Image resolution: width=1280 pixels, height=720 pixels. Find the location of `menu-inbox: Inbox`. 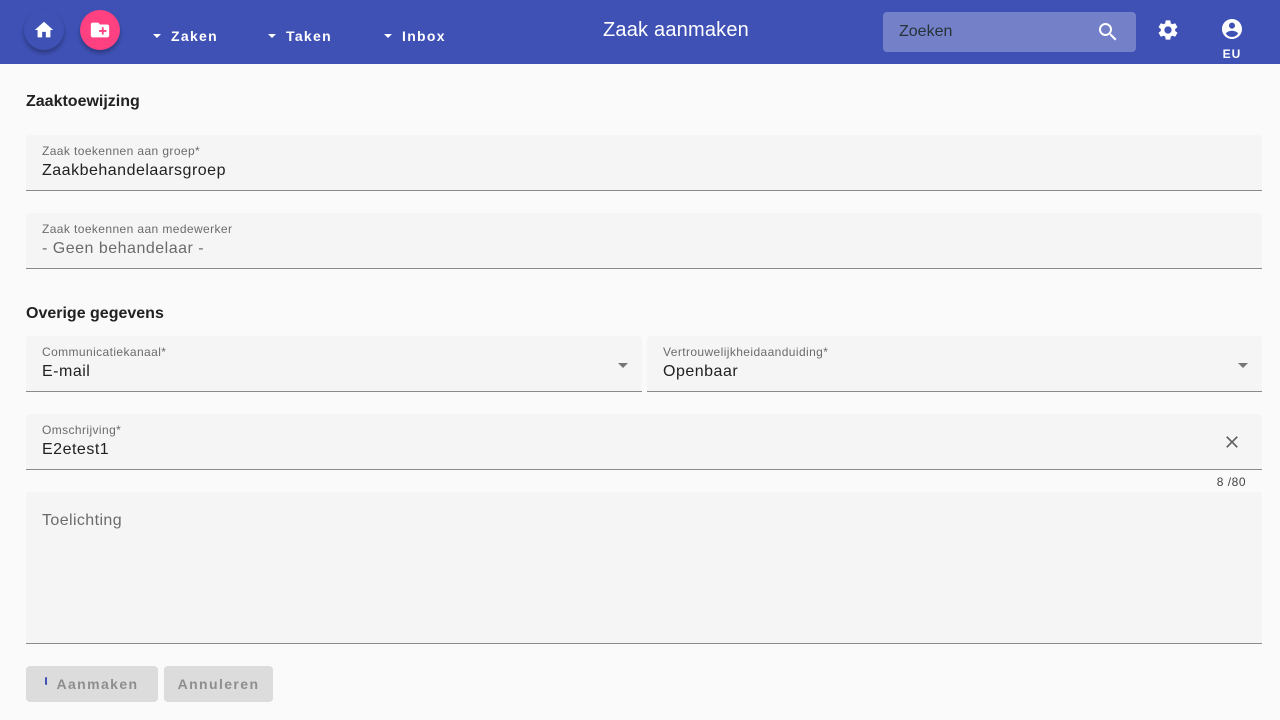

menu-inbox: Inbox is located at coordinates (415, 36).